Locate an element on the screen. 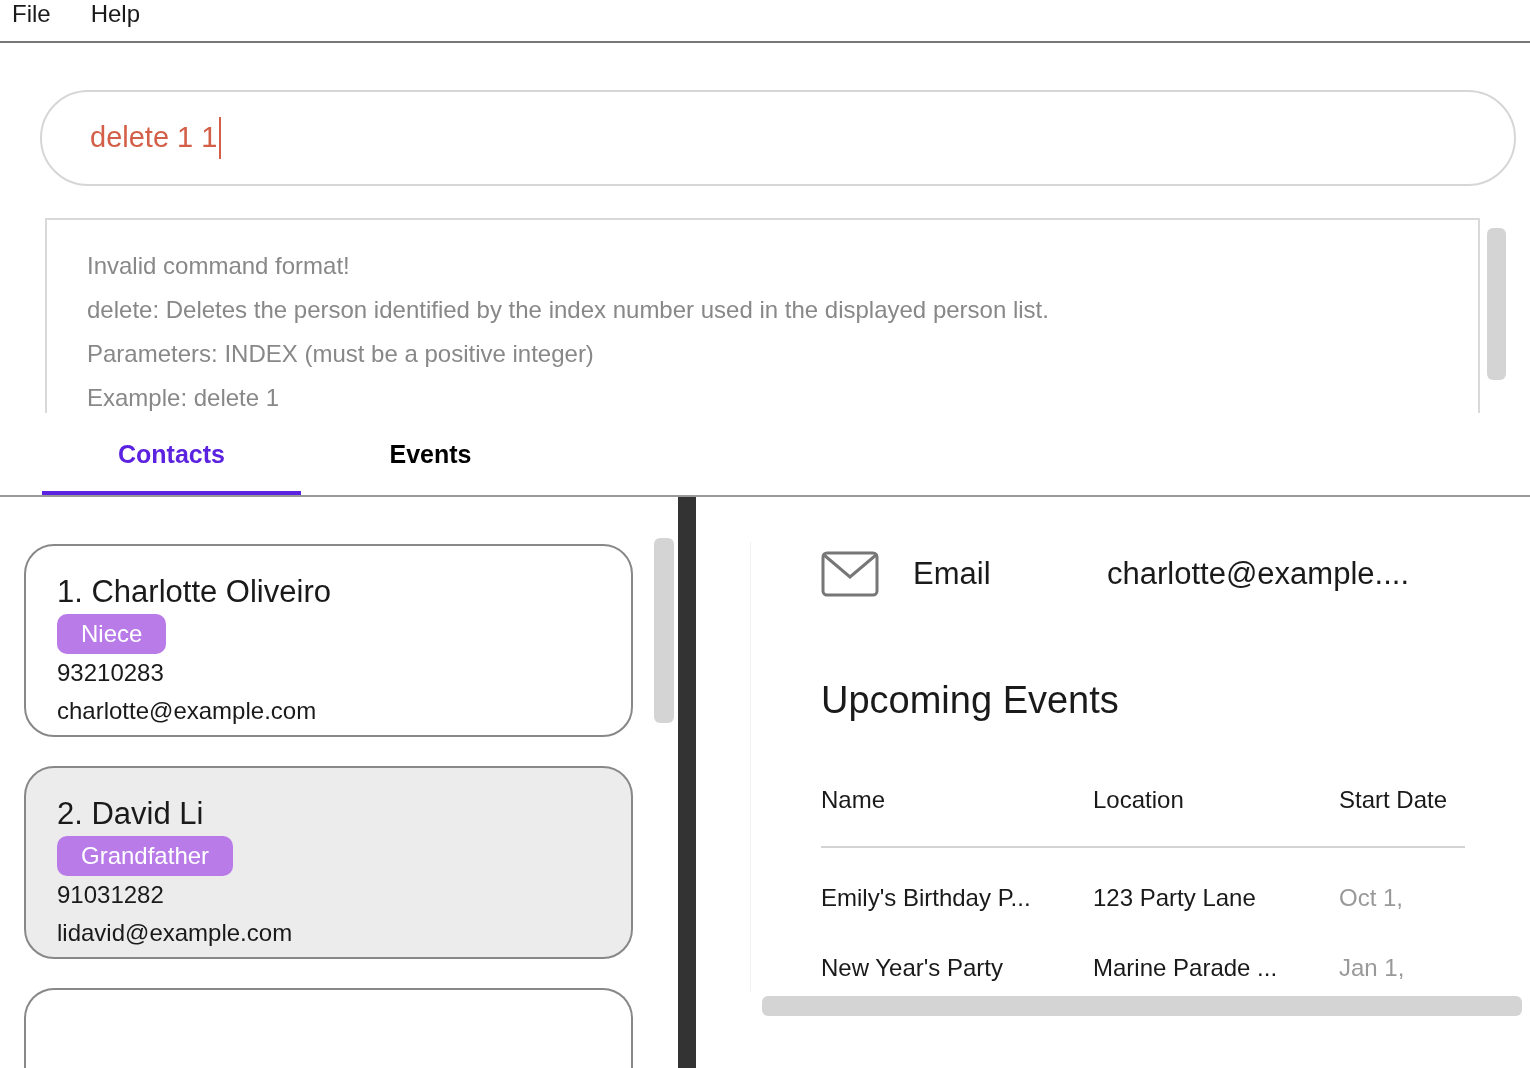  contact-card is located at coordinates (328, 1028).